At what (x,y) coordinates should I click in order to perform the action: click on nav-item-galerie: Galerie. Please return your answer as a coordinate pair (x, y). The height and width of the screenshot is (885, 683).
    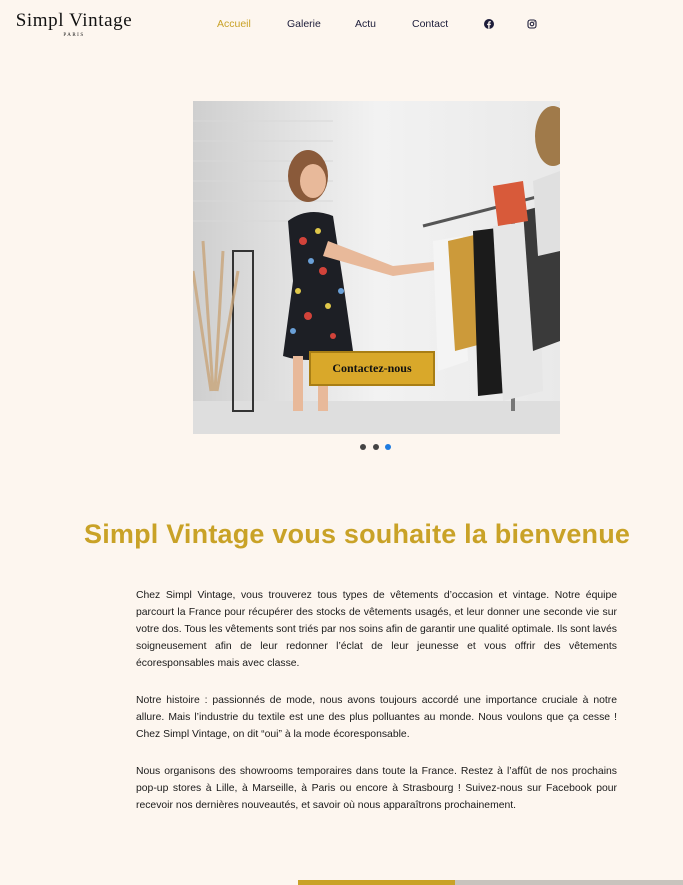
    Looking at the image, I should click on (304, 24).